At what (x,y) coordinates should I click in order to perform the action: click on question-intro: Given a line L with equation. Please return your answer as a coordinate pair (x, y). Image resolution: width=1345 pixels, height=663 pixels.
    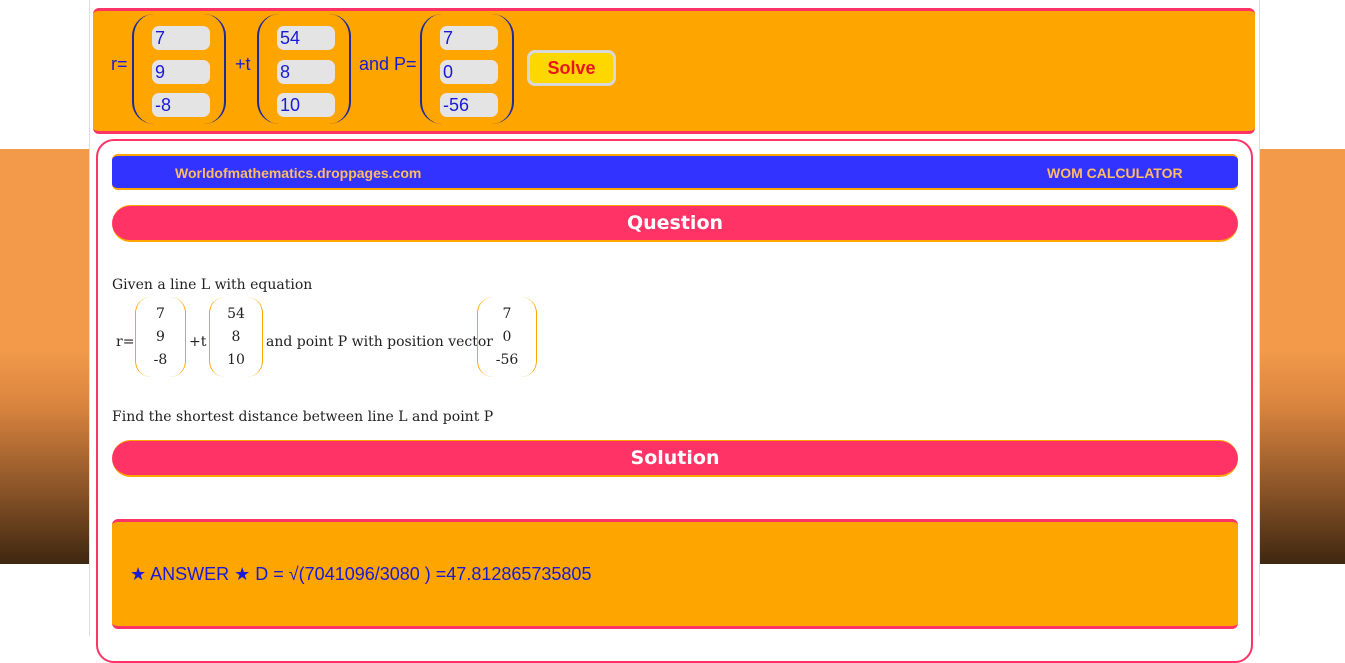
    Looking at the image, I should click on (212, 285).